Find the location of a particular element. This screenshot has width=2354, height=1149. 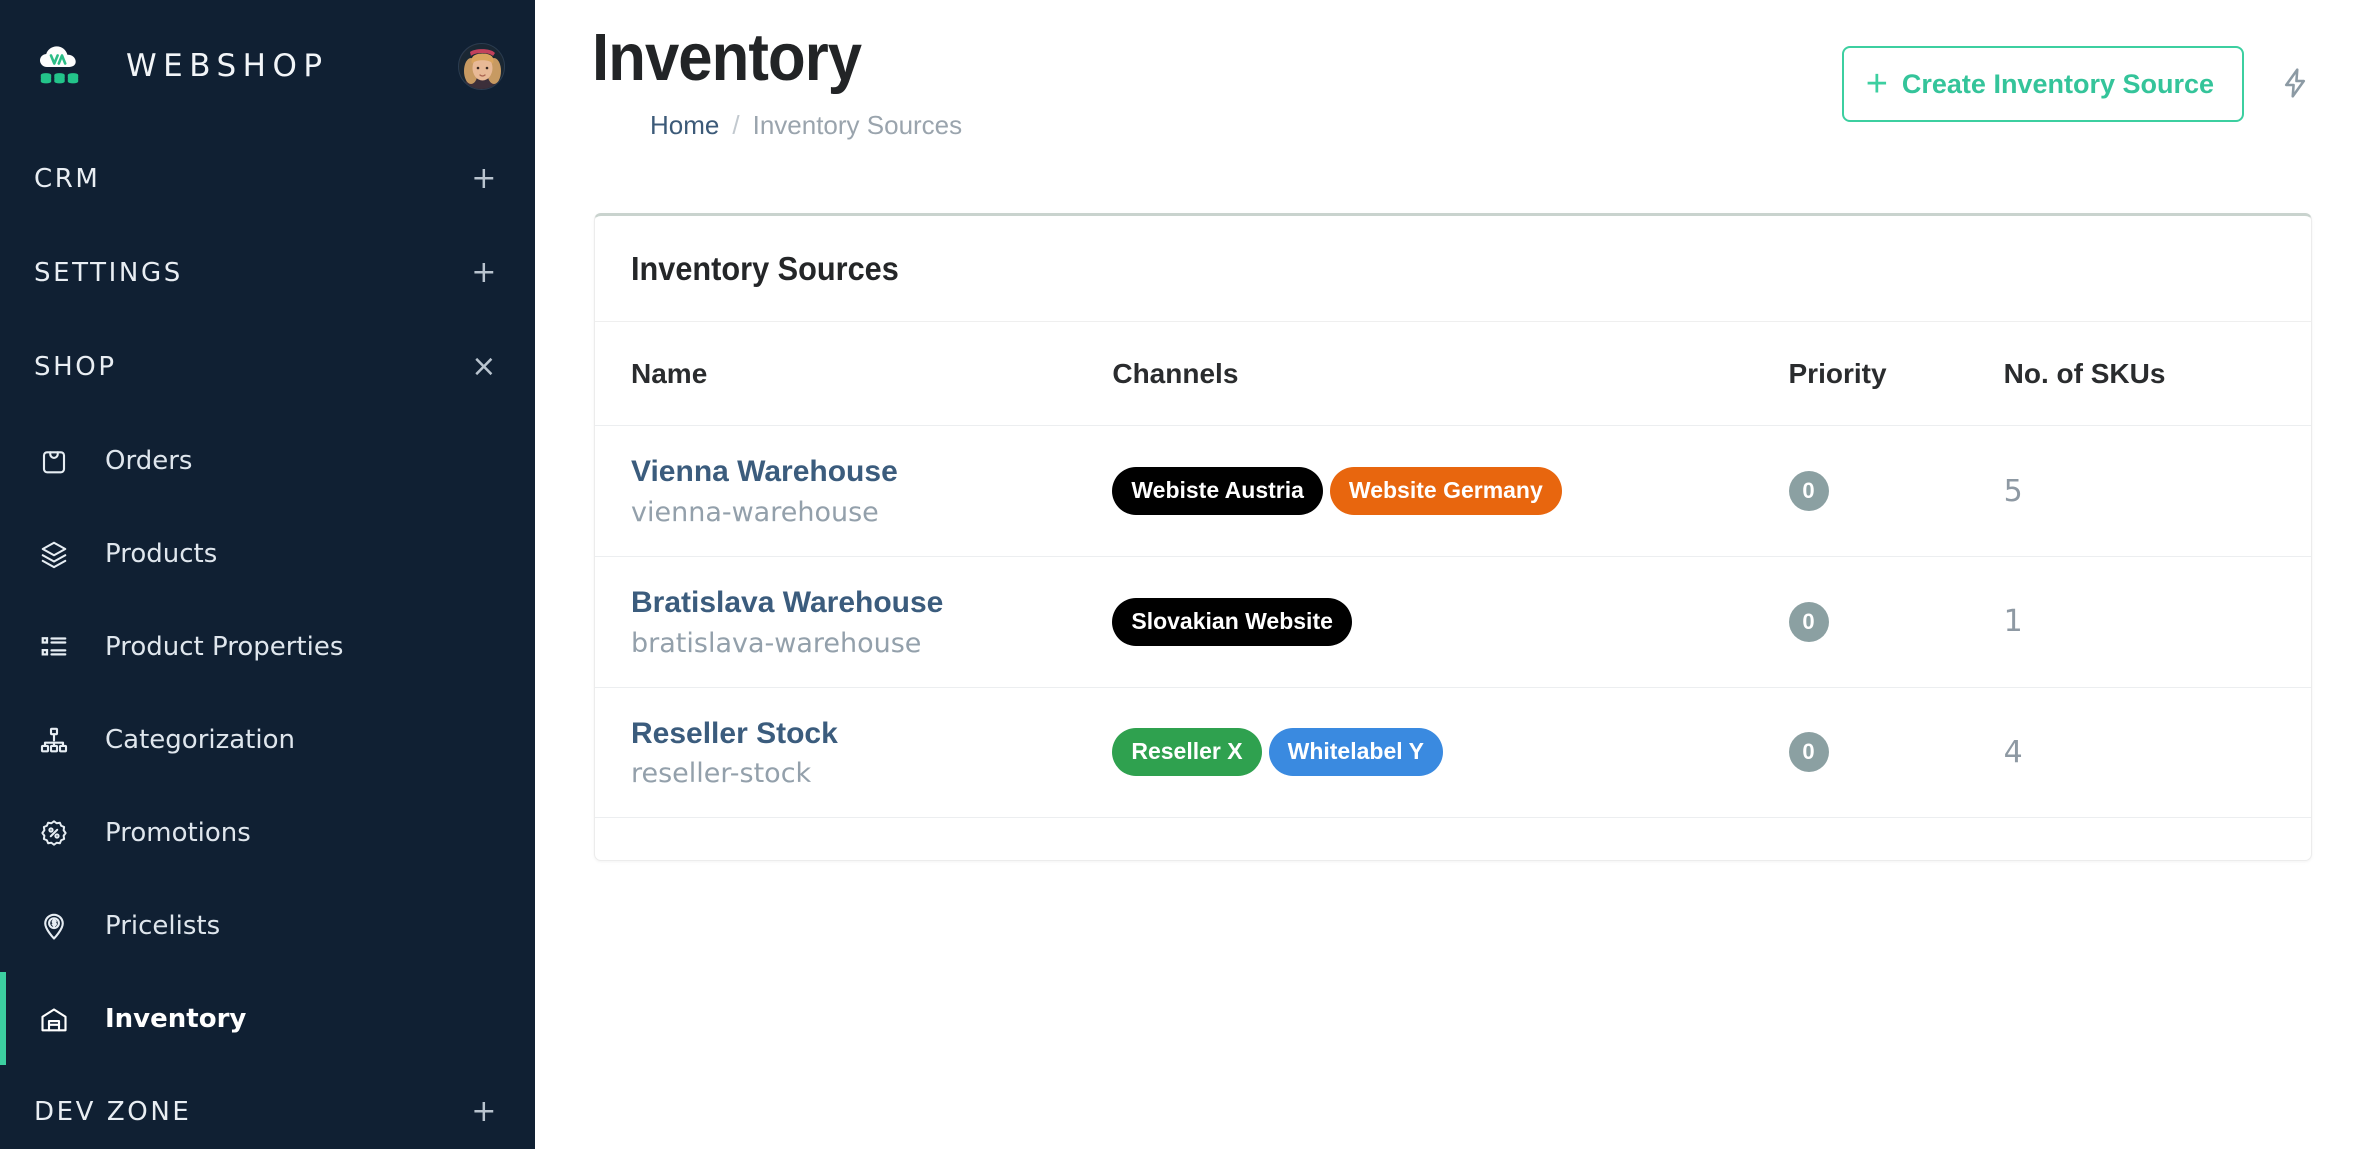

table-header-row: Name Channels Priority No. of SKUs is located at coordinates (1453, 374).